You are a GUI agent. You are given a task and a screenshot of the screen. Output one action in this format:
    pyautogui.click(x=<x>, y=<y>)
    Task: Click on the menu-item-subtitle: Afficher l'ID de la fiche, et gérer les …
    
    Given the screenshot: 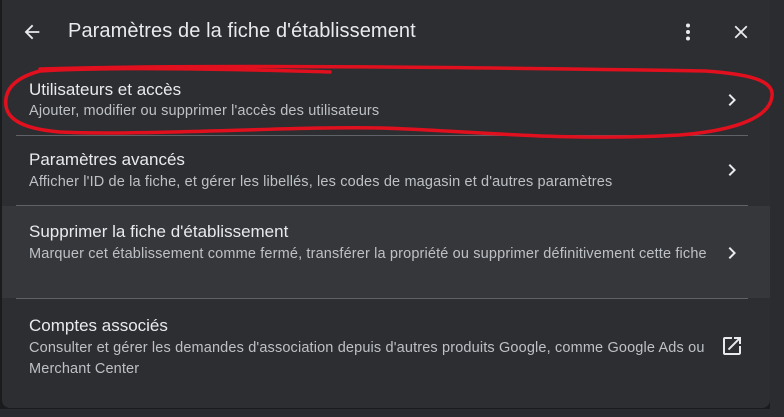 What is the action you would take?
    pyautogui.click(x=321, y=182)
    